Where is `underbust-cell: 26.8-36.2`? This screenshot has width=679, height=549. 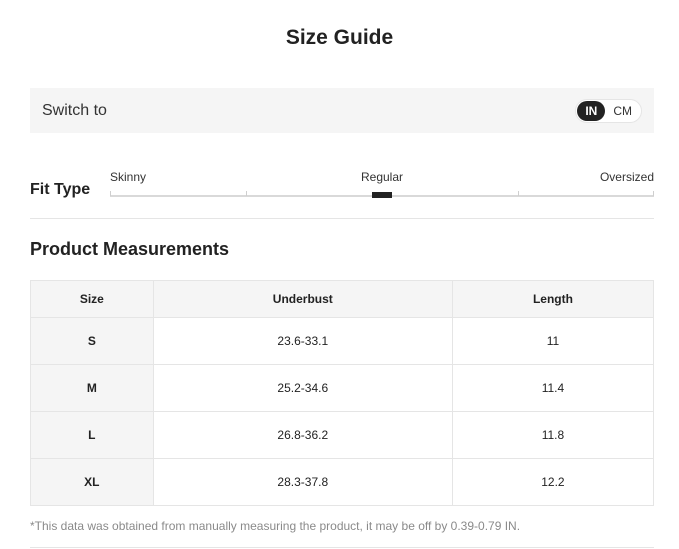 underbust-cell: 26.8-36.2 is located at coordinates (302, 435).